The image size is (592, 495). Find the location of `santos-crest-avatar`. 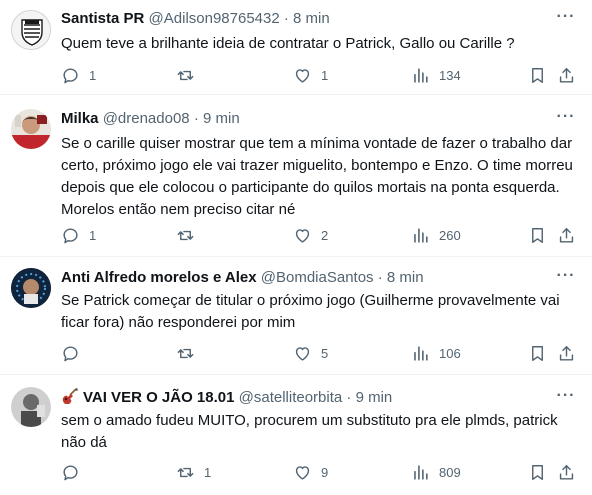

santos-crest-avatar is located at coordinates (31, 30).